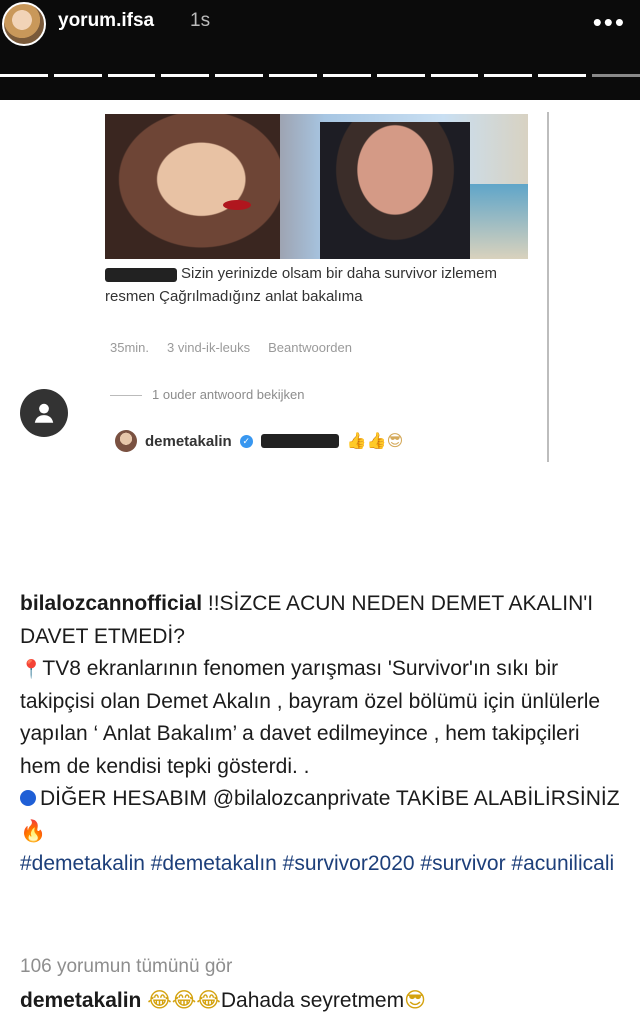 Image resolution: width=640 pixels, height=1030 pixels. Describe the element at coordinates (141, 275) in the screenshot. I see `redacted-username` at that location.